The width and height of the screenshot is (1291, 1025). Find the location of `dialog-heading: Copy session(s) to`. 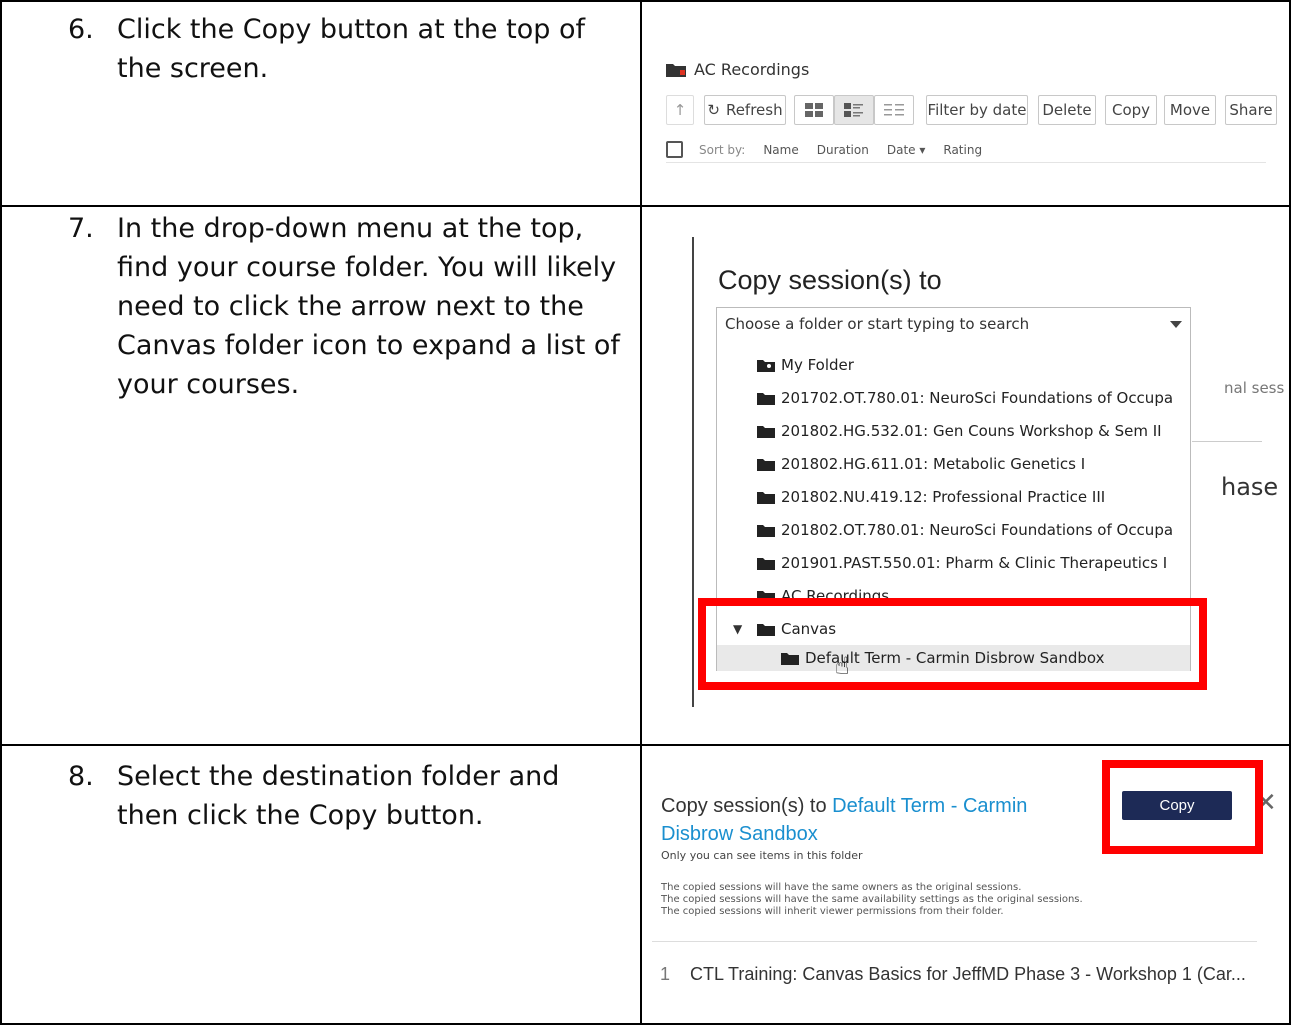

dialog-heading: Copy session(s) to is located at coordinates (830, 280).